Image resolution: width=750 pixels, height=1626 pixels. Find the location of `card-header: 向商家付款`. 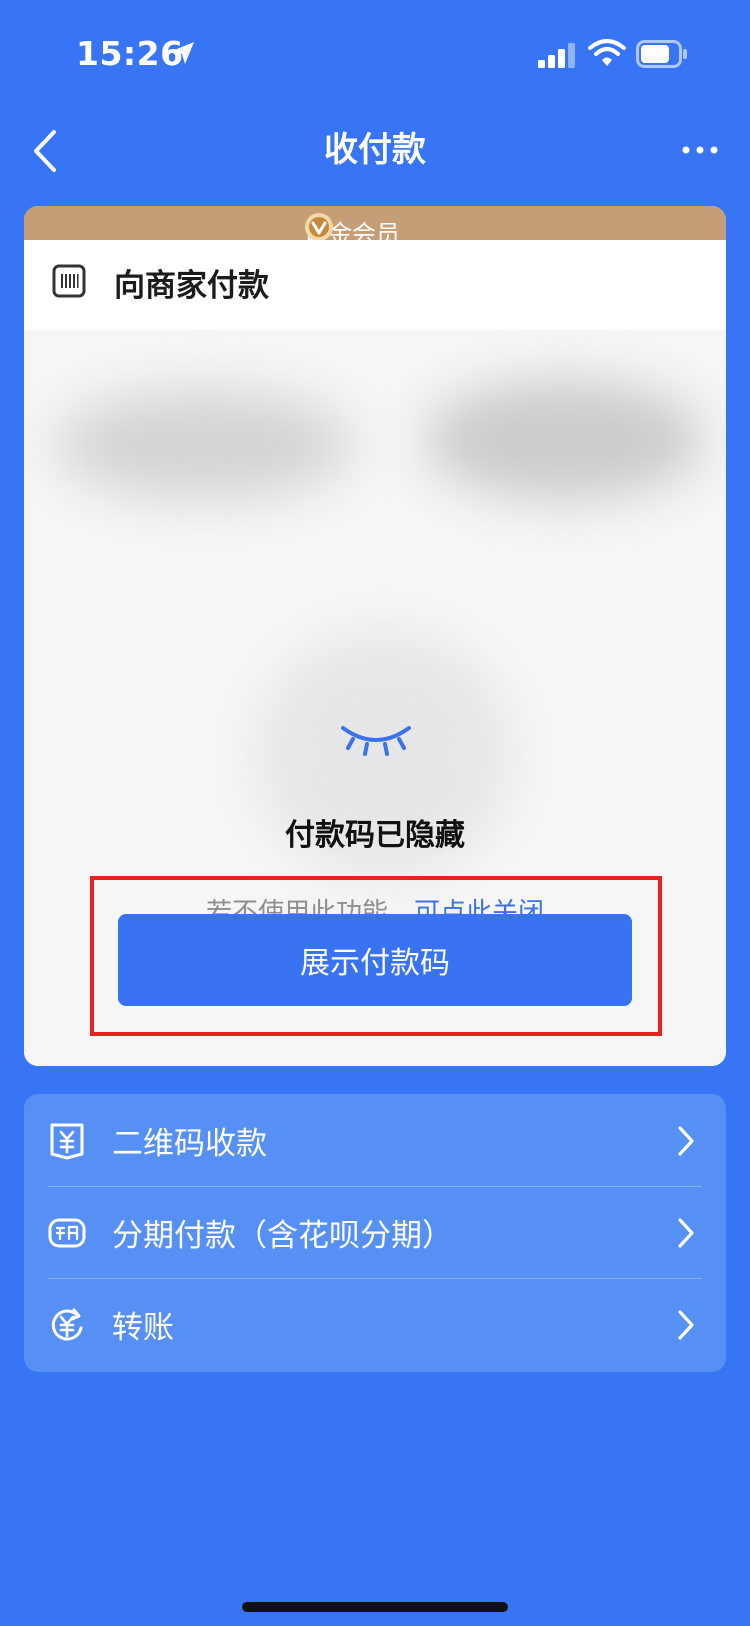

card-header: 向商家付款 is located at coordinates (375, 285).